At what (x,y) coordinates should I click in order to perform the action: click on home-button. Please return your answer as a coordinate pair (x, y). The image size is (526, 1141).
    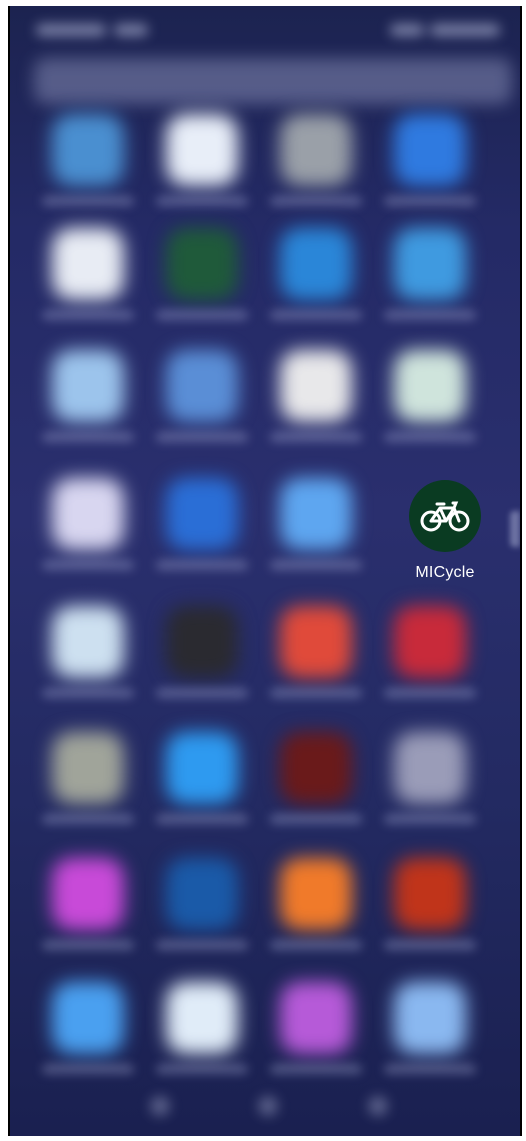
    Looking at the image, I should click on (268, 1106).